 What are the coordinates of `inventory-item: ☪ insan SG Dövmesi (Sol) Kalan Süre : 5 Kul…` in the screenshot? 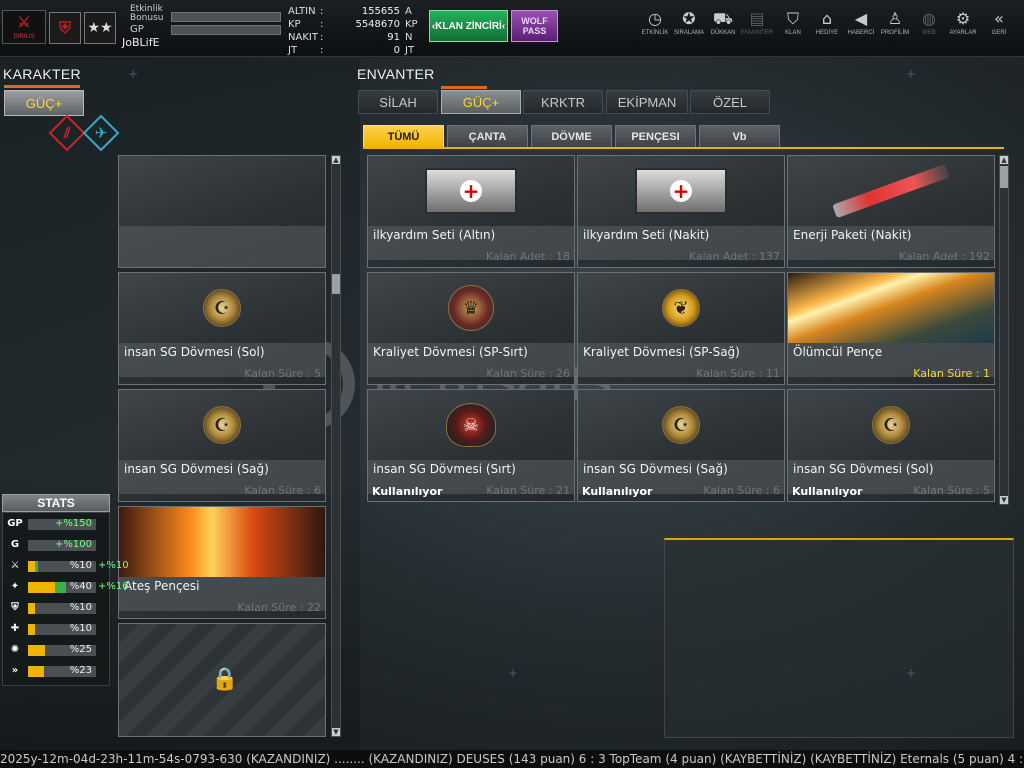 It's located at (891, 445).